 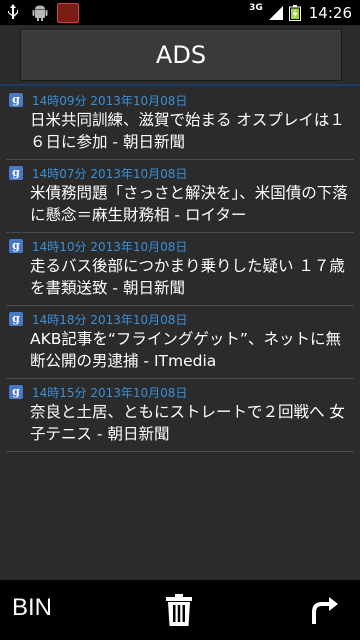 I want to click on trash-icon, so click(x=179, y=610).